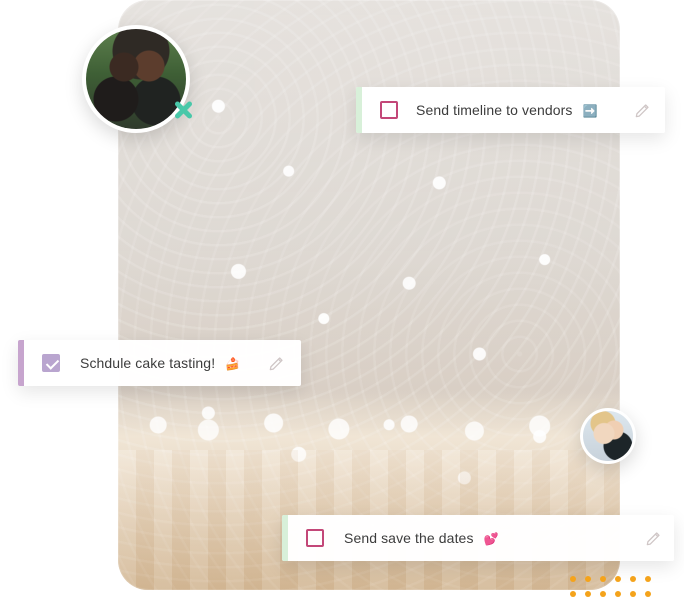 The image size is (684, 600). I want to click on couple-photo-small, so click(608, 436).